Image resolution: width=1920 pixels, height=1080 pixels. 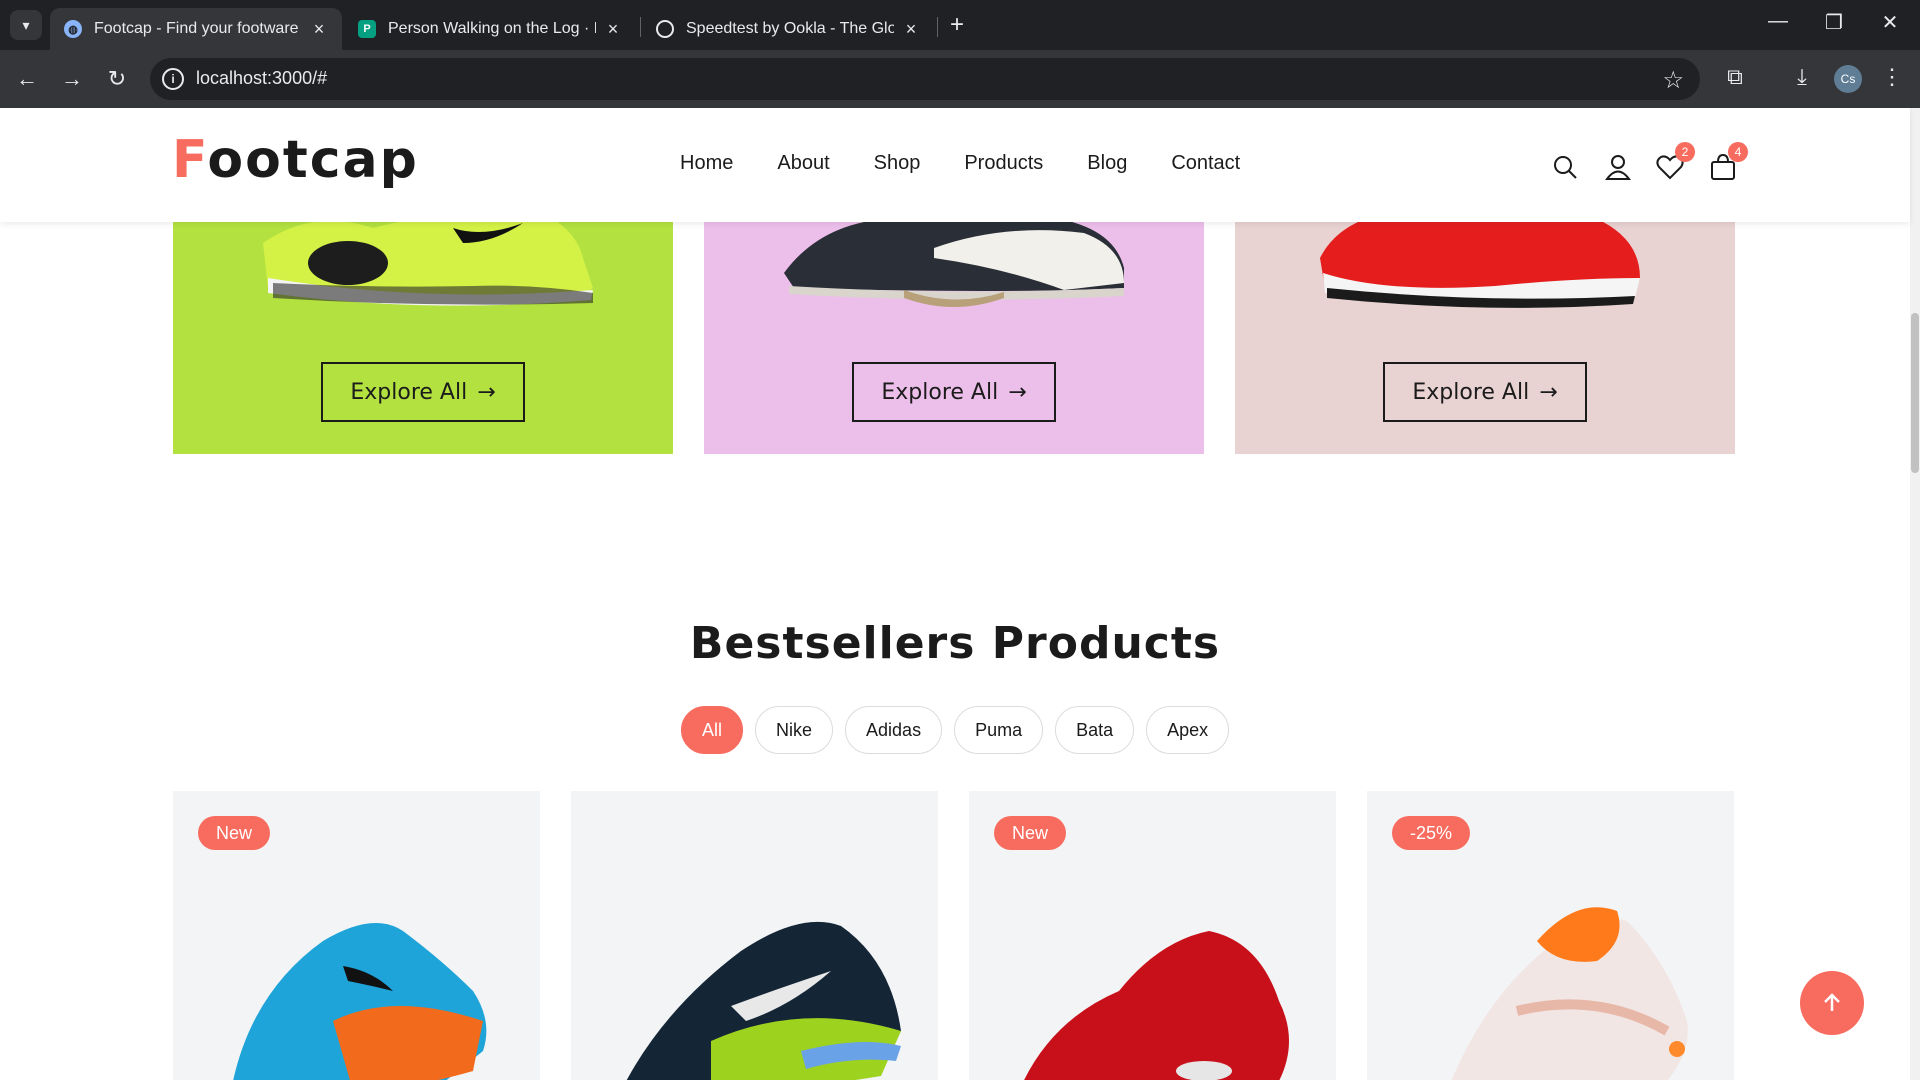 I want to click on filter-all: All, so click(x=712, y=730).